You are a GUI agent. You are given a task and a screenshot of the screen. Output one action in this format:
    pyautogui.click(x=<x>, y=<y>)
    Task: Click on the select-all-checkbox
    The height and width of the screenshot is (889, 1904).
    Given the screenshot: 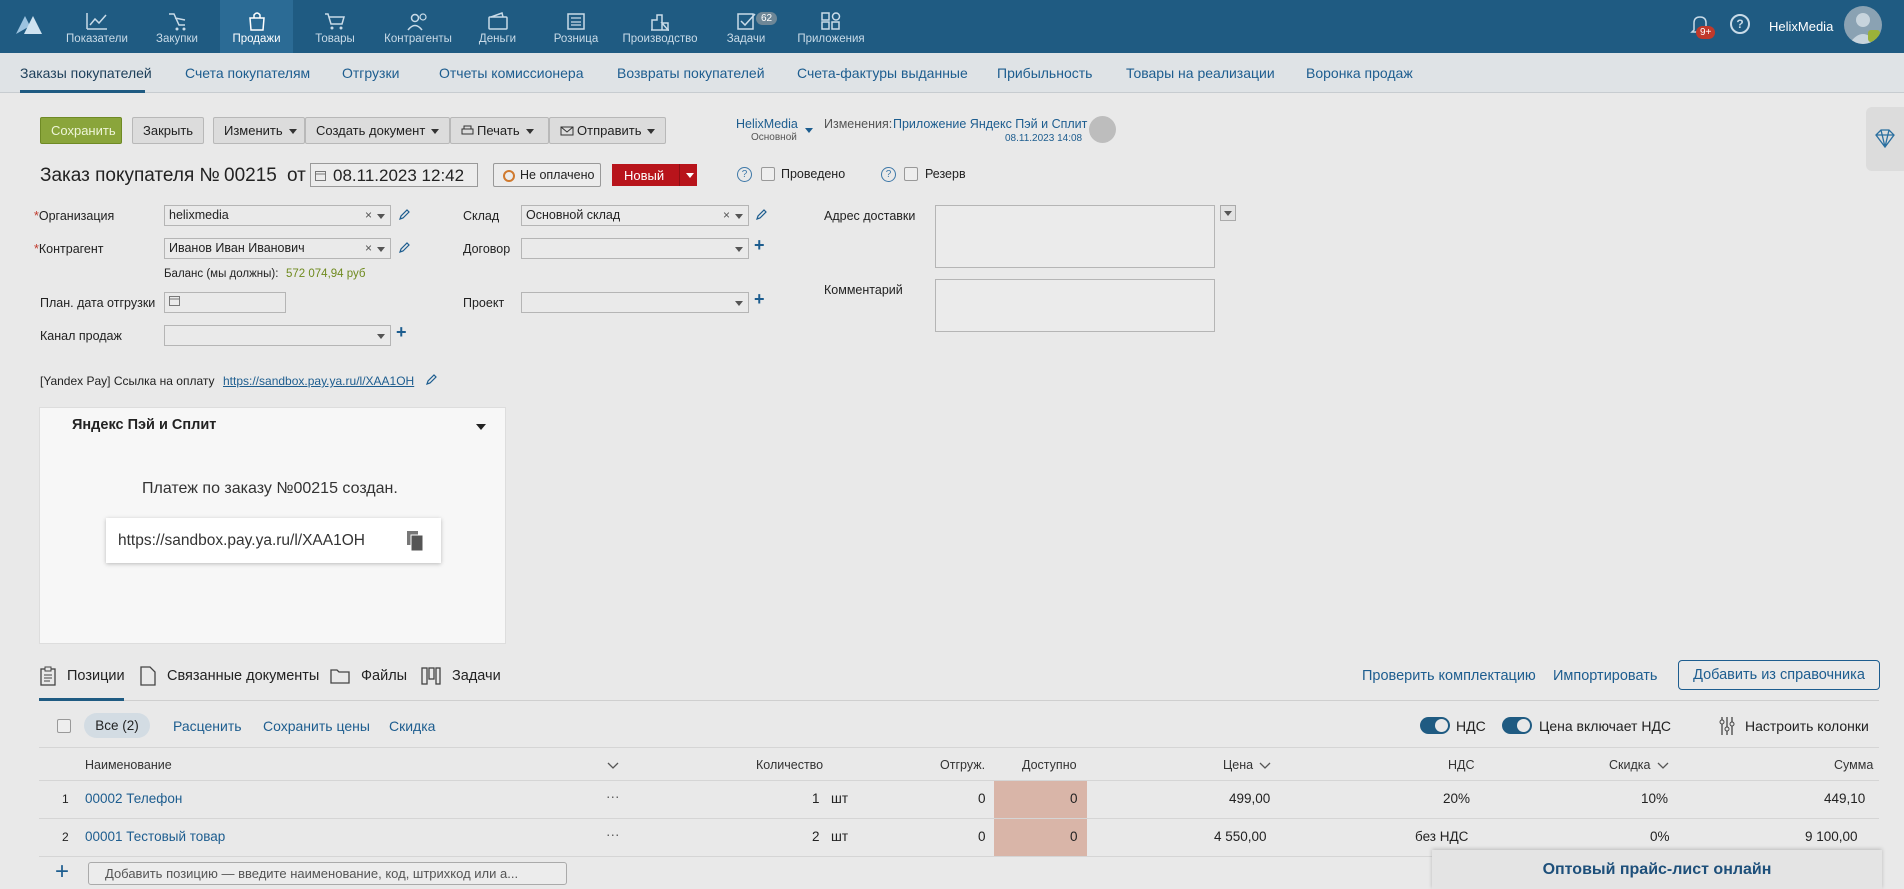 What is the action you would take?
    pyautogui.click(x=64, y=726)
    